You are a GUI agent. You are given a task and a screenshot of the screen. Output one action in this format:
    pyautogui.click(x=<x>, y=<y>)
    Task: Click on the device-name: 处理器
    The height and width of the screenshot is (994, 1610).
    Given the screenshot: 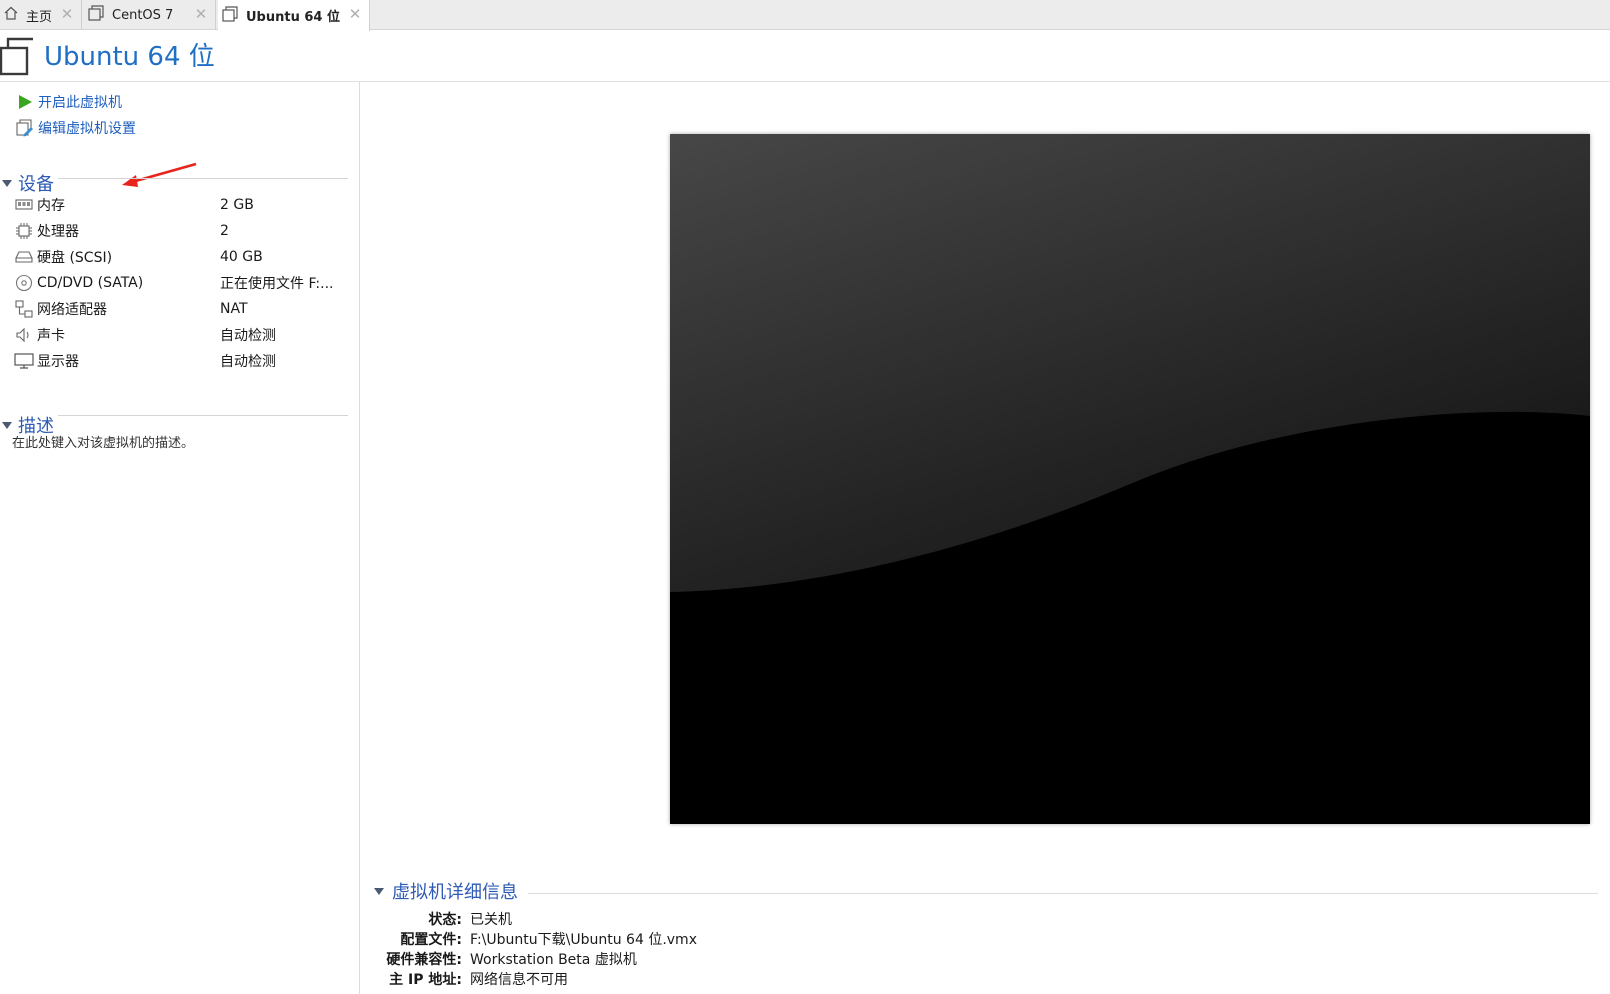 What is the action you would take?
    pyautogui.click(x=58, y=232)
    